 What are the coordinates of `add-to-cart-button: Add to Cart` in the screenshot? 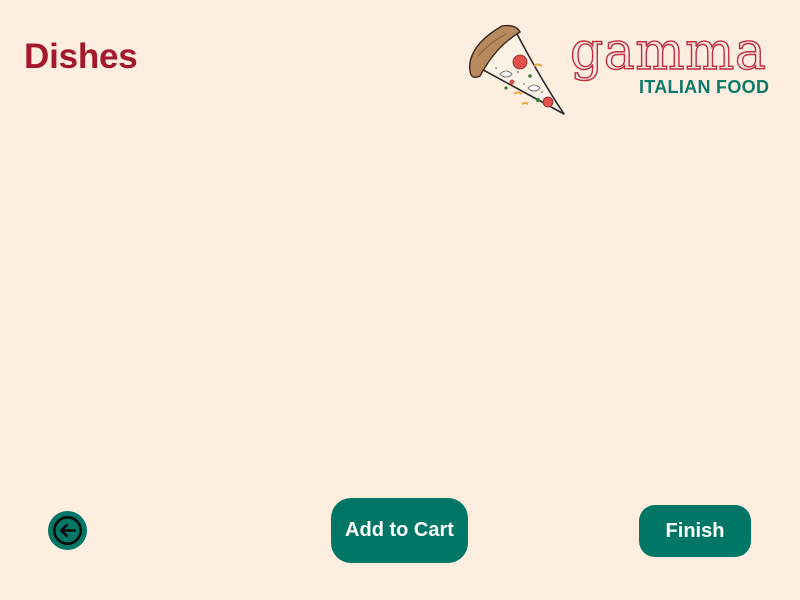 It's located at (399, 530).